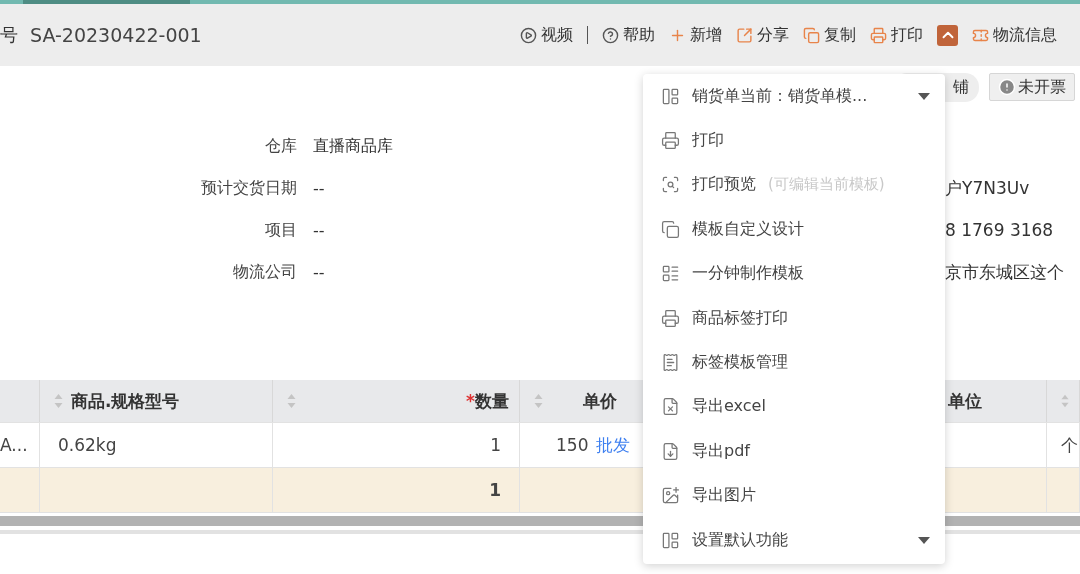  What do you see at coordinates (829, 35) in the screenshot?
I see `toolbar-button: 复制` at bounding box center [829, 35].